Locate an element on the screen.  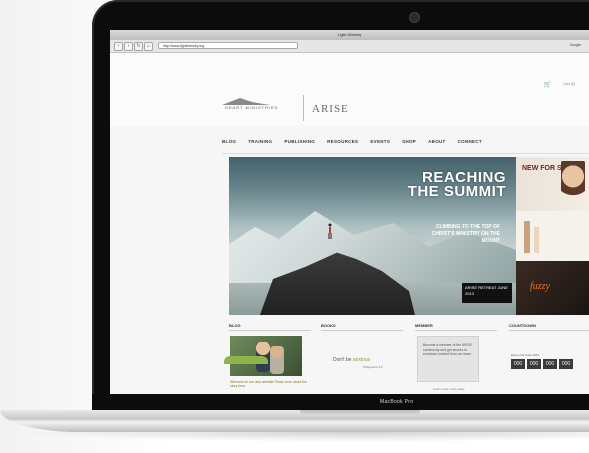
countdown-days: 000 is located at coordinates (518, 364).